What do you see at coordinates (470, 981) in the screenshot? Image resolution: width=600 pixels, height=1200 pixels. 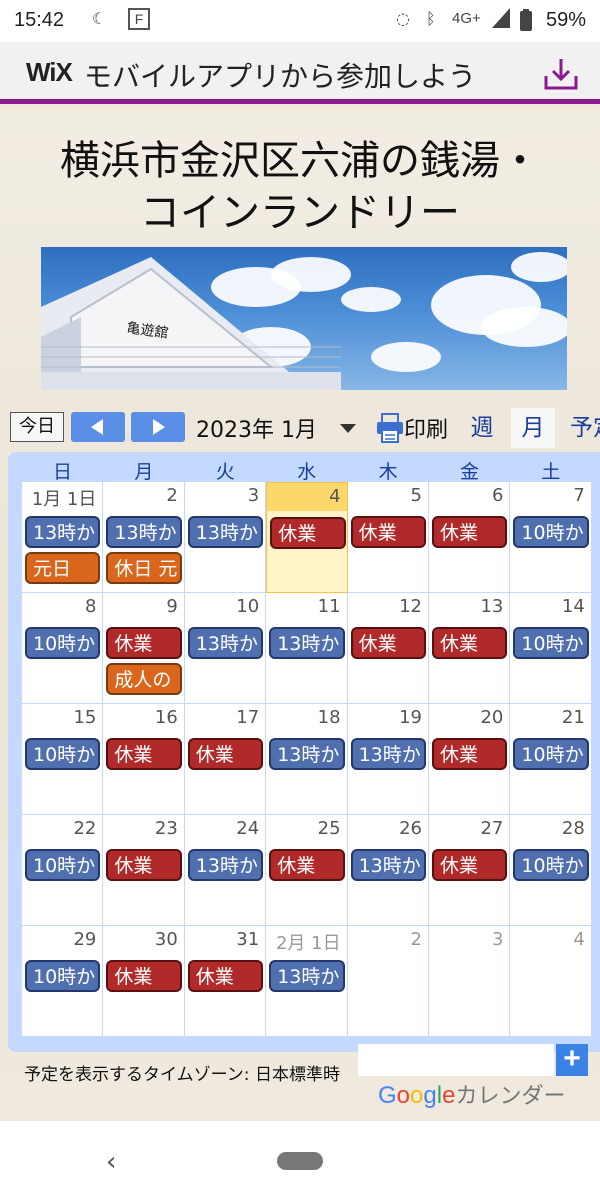 I see `day-cell: 3` at bounding box center [470, 981].